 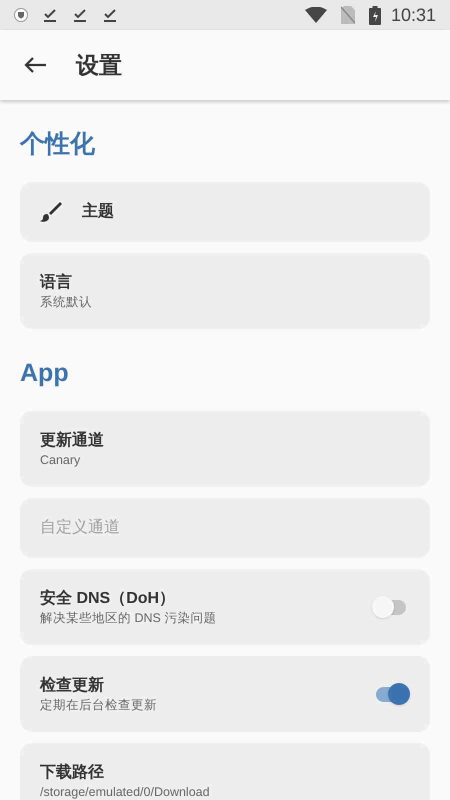 I want to click on setting-title: 更新通道, so click(x=72, y=440).